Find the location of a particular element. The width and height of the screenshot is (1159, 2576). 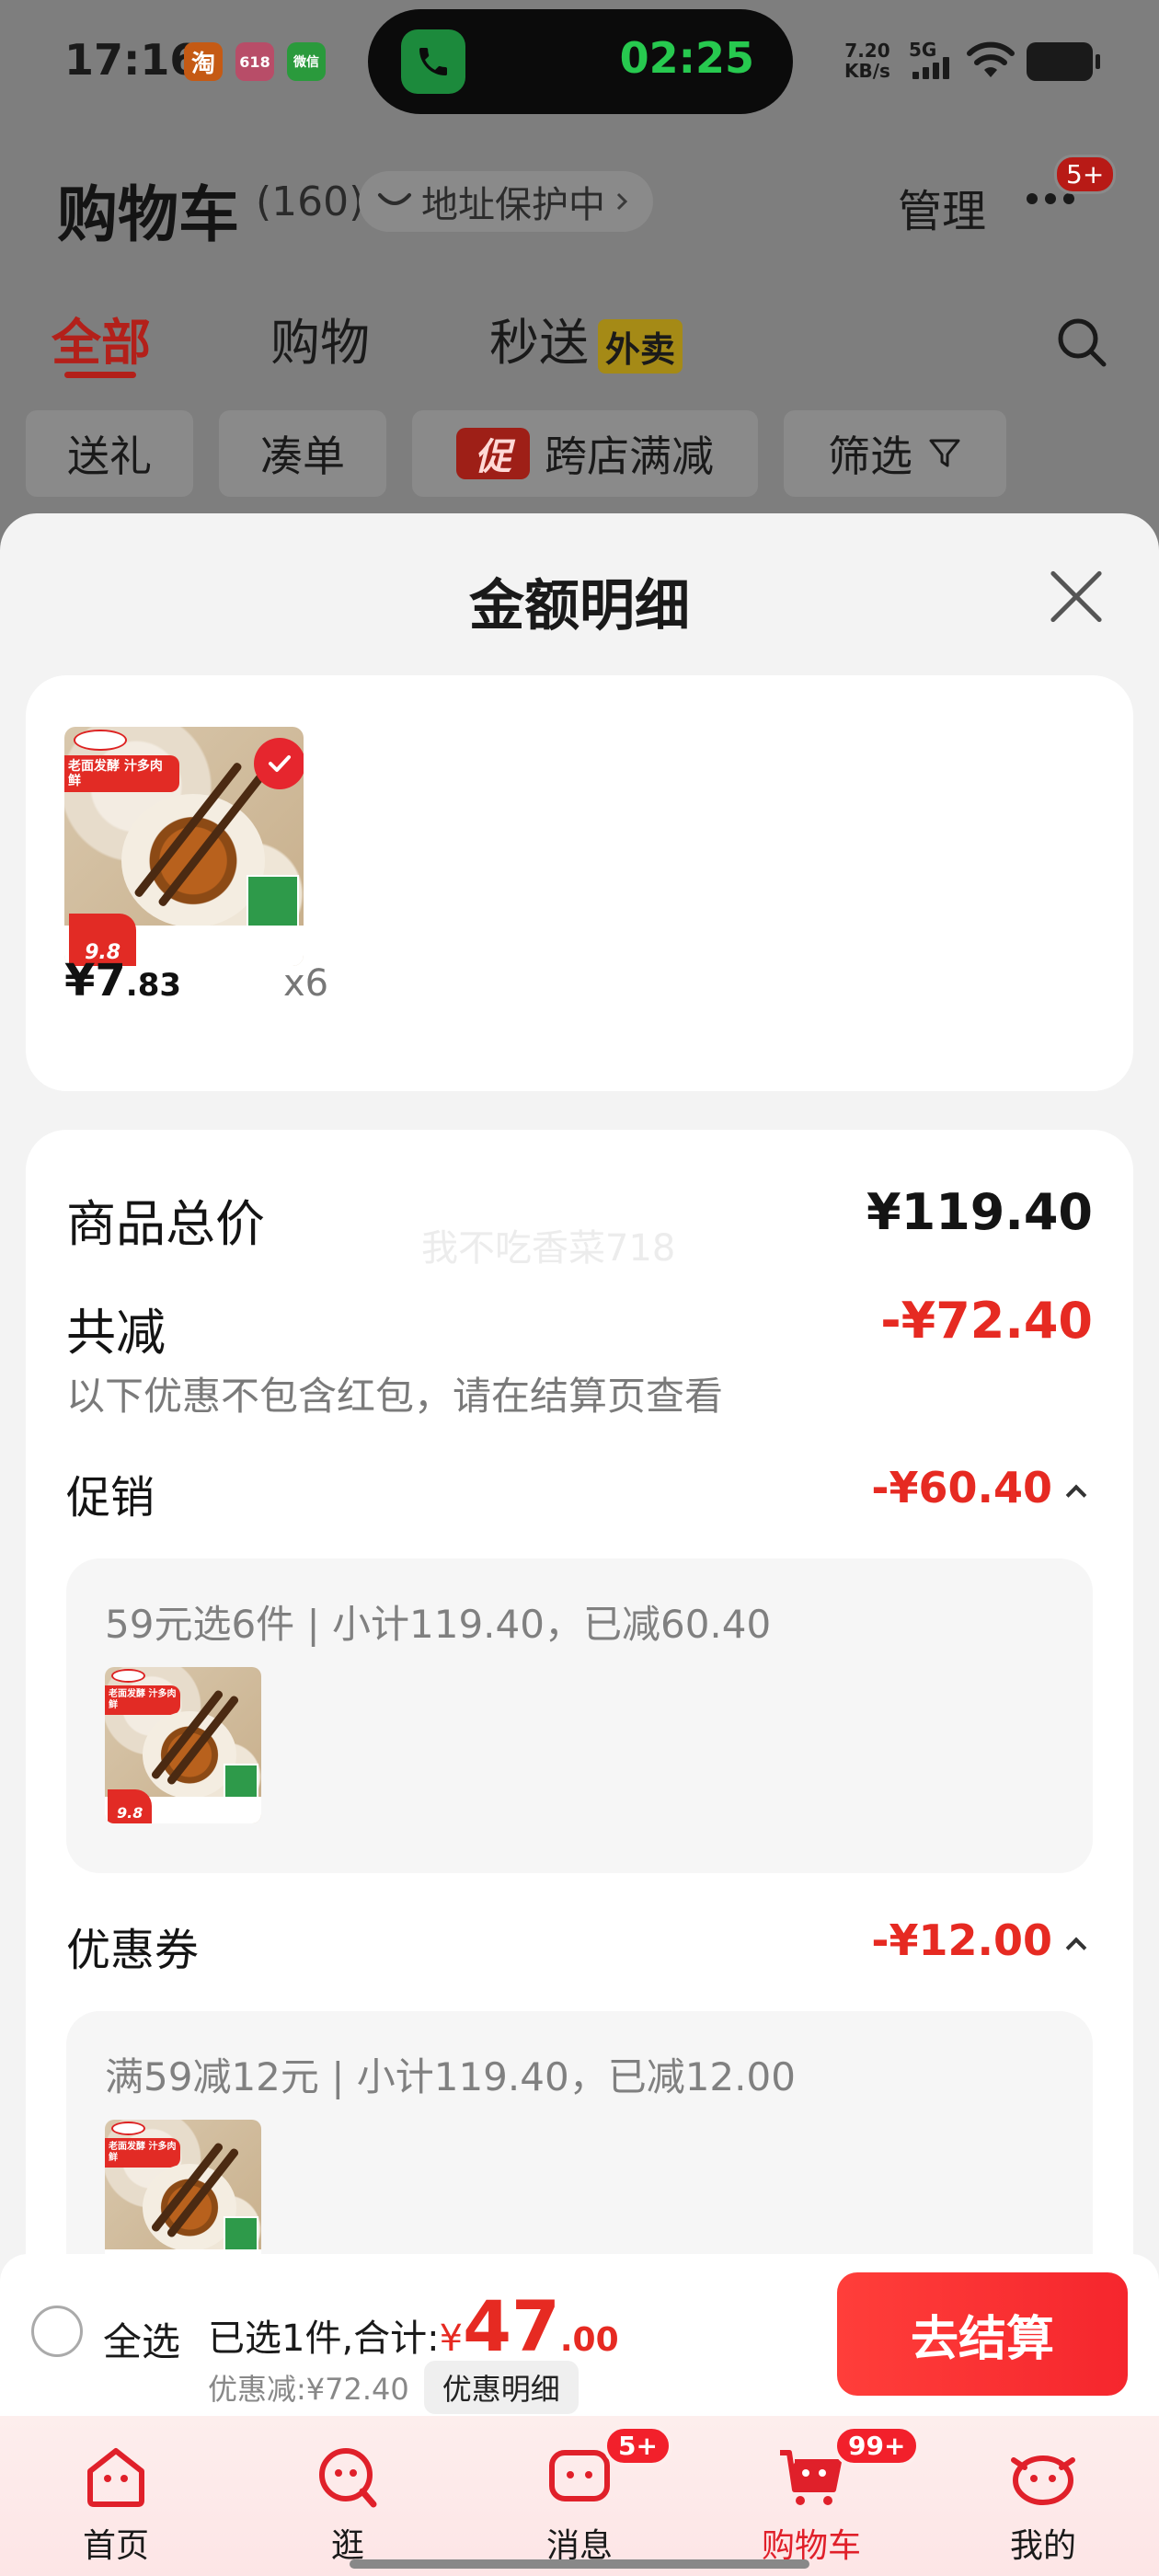

more-menu-icon is located at coordinates (1050, 198).